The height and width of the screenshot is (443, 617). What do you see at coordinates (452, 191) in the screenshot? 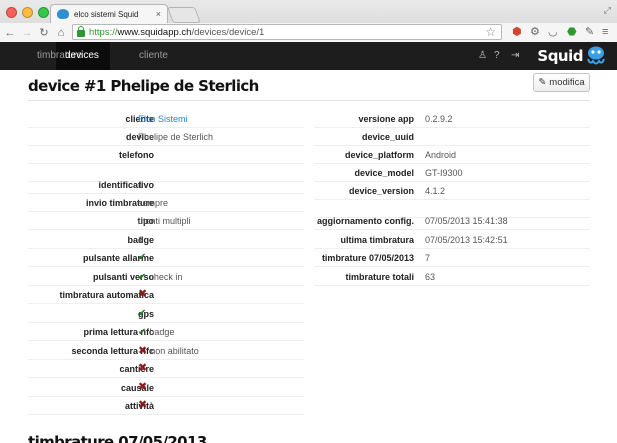
I see `table-row: device_version 4.1.2` at bounding box center [452, 191].